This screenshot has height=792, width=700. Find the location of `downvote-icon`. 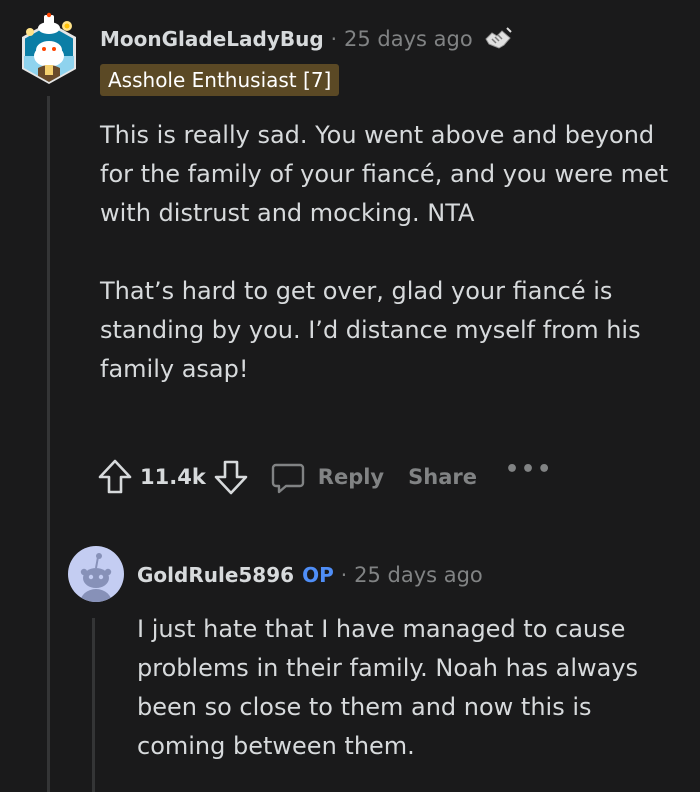

downvote-icon is located at coordinates (231, 477).